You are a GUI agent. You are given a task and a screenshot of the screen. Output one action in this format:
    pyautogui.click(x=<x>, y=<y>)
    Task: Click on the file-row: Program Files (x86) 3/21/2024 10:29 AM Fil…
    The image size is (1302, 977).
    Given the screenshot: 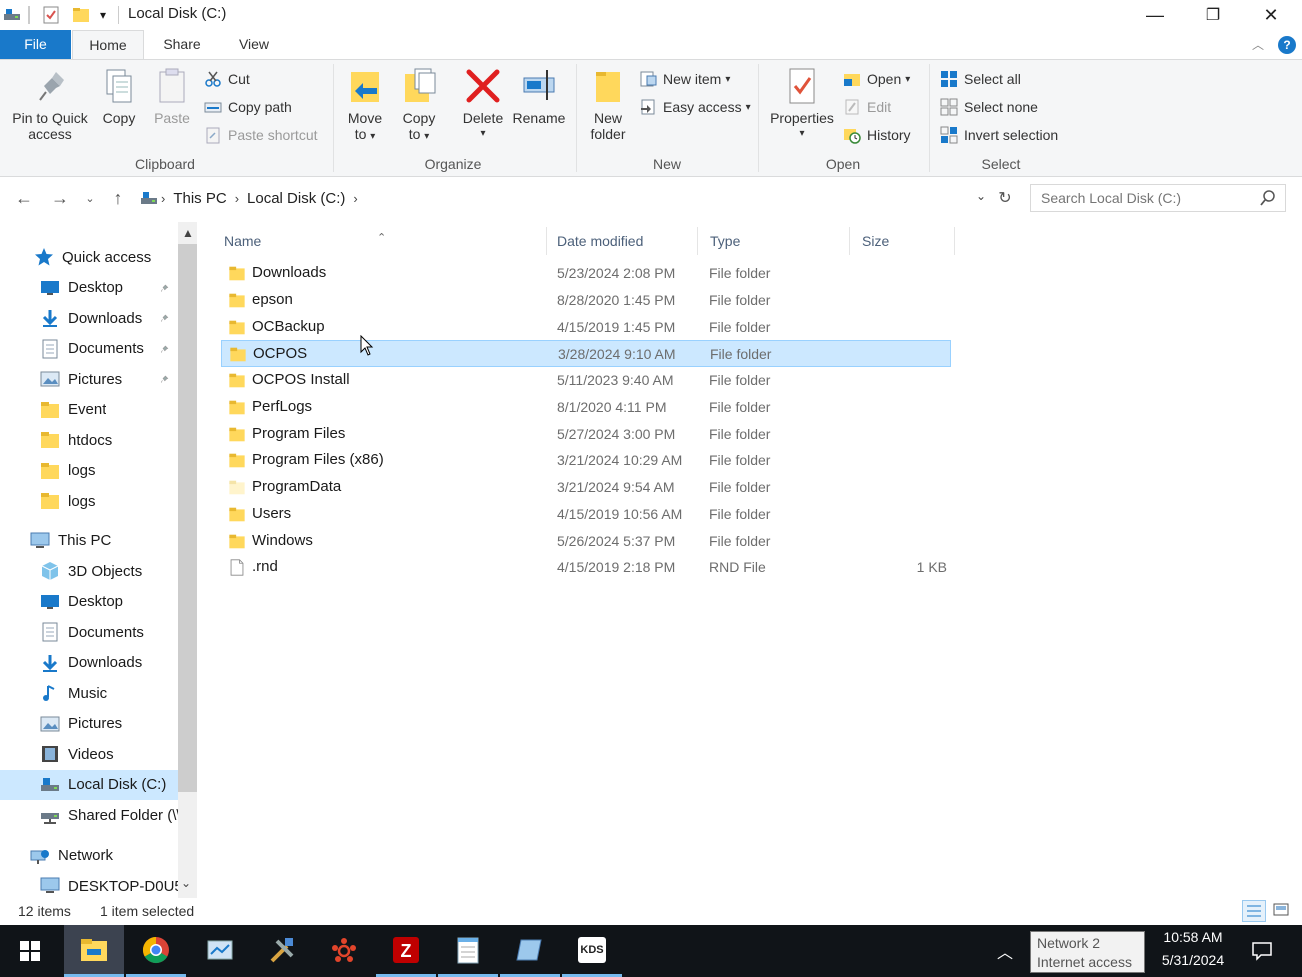 What is the action you would take?
    pyautogui.click(x=586, y=460)
    